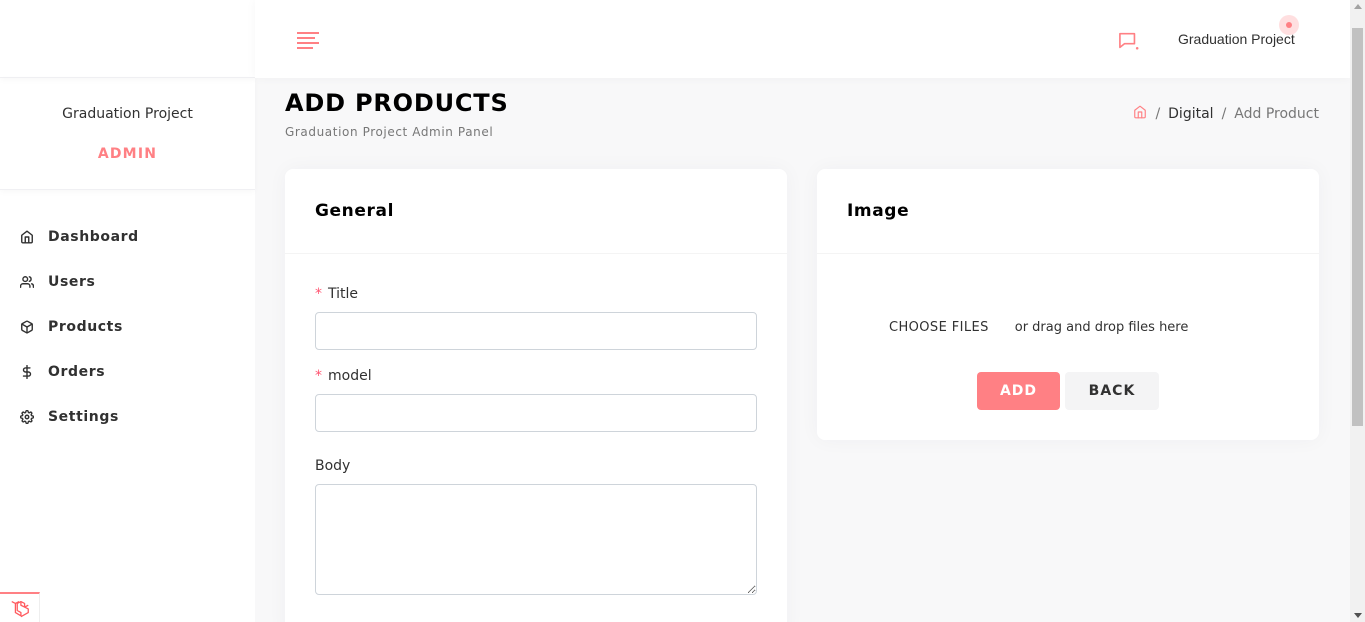  Describe the element at coordinates (1129, 41) in the screenshot. I see `message-icon` at that location.